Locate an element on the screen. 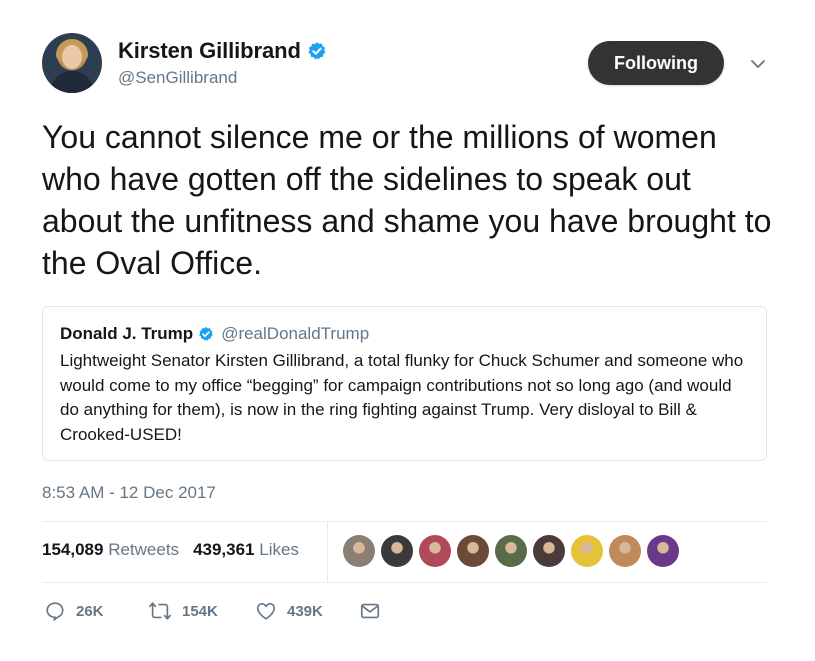 This screenshot has height=661, width=815. tweet-stats: 154,089 Retweets 439,361 Likes is located at coordinates (170, 550).